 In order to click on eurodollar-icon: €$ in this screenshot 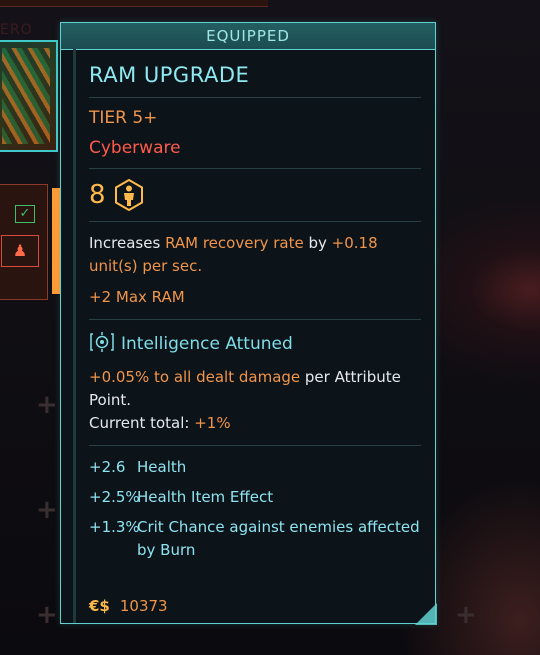, I will do `click(99, 606)`.